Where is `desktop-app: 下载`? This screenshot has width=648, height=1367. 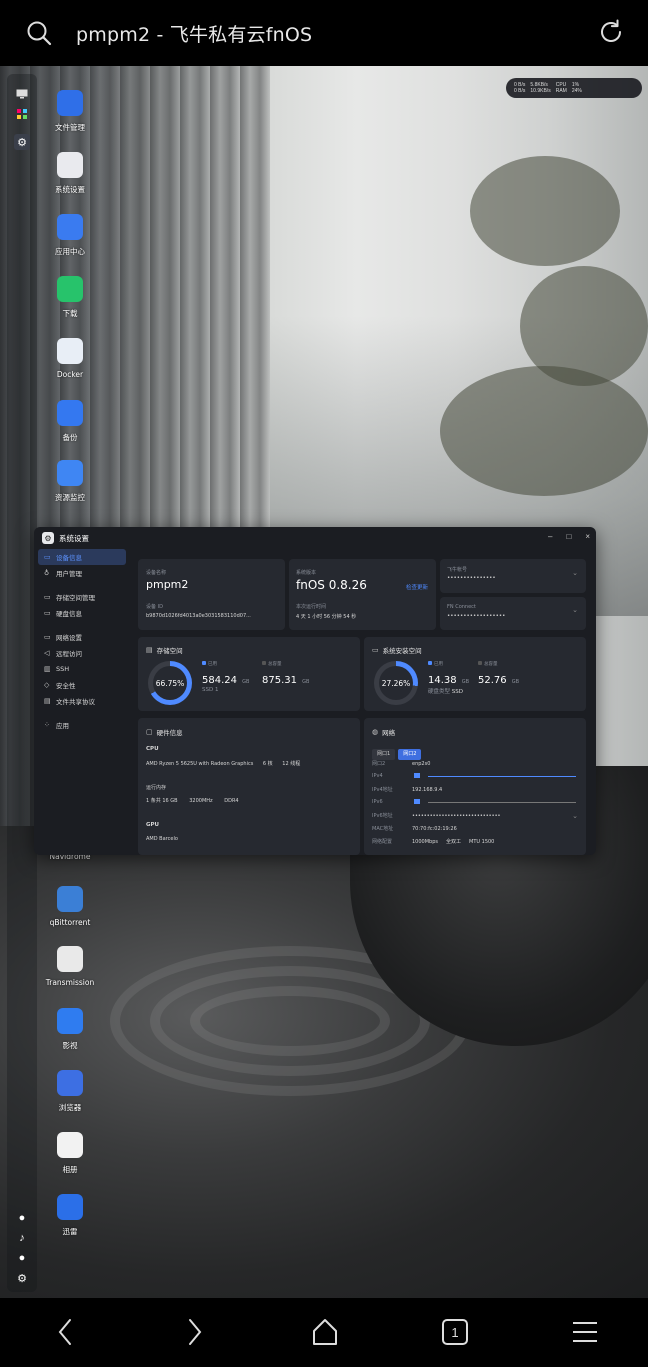
desktop-app: 下载 is located at coordinates (70, 297).